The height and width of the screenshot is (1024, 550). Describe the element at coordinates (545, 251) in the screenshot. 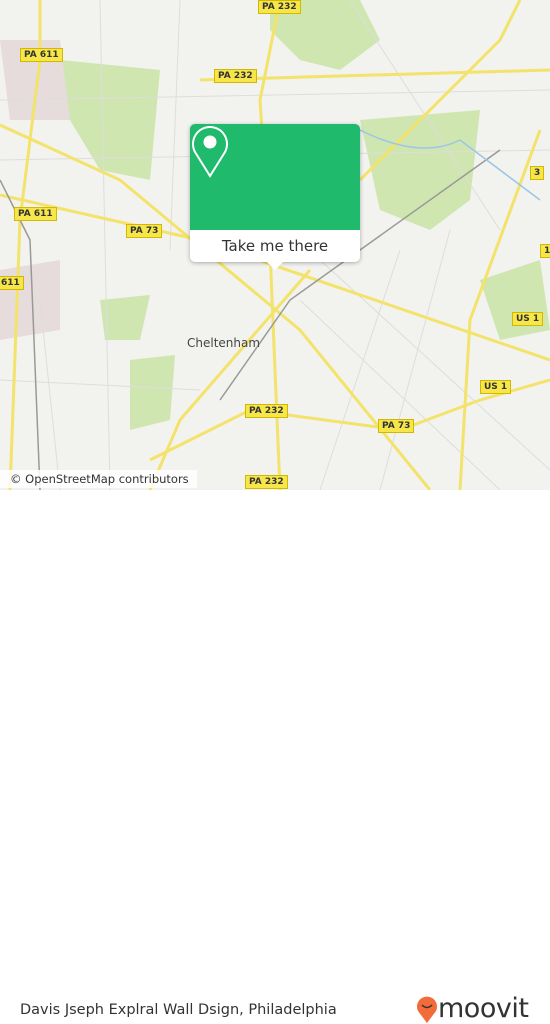

I see `route-shield: 1` at that location.